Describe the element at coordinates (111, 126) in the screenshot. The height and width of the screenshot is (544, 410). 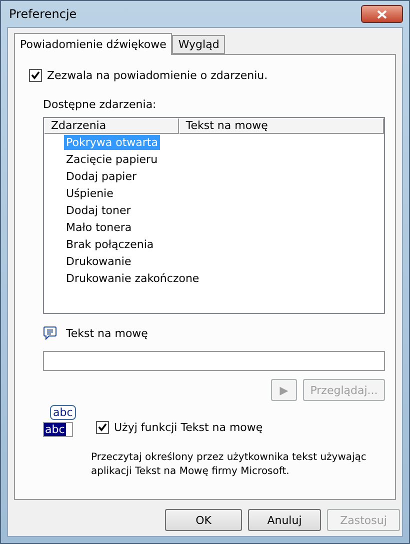
I see `column-header: Zdarzenia` at that location.